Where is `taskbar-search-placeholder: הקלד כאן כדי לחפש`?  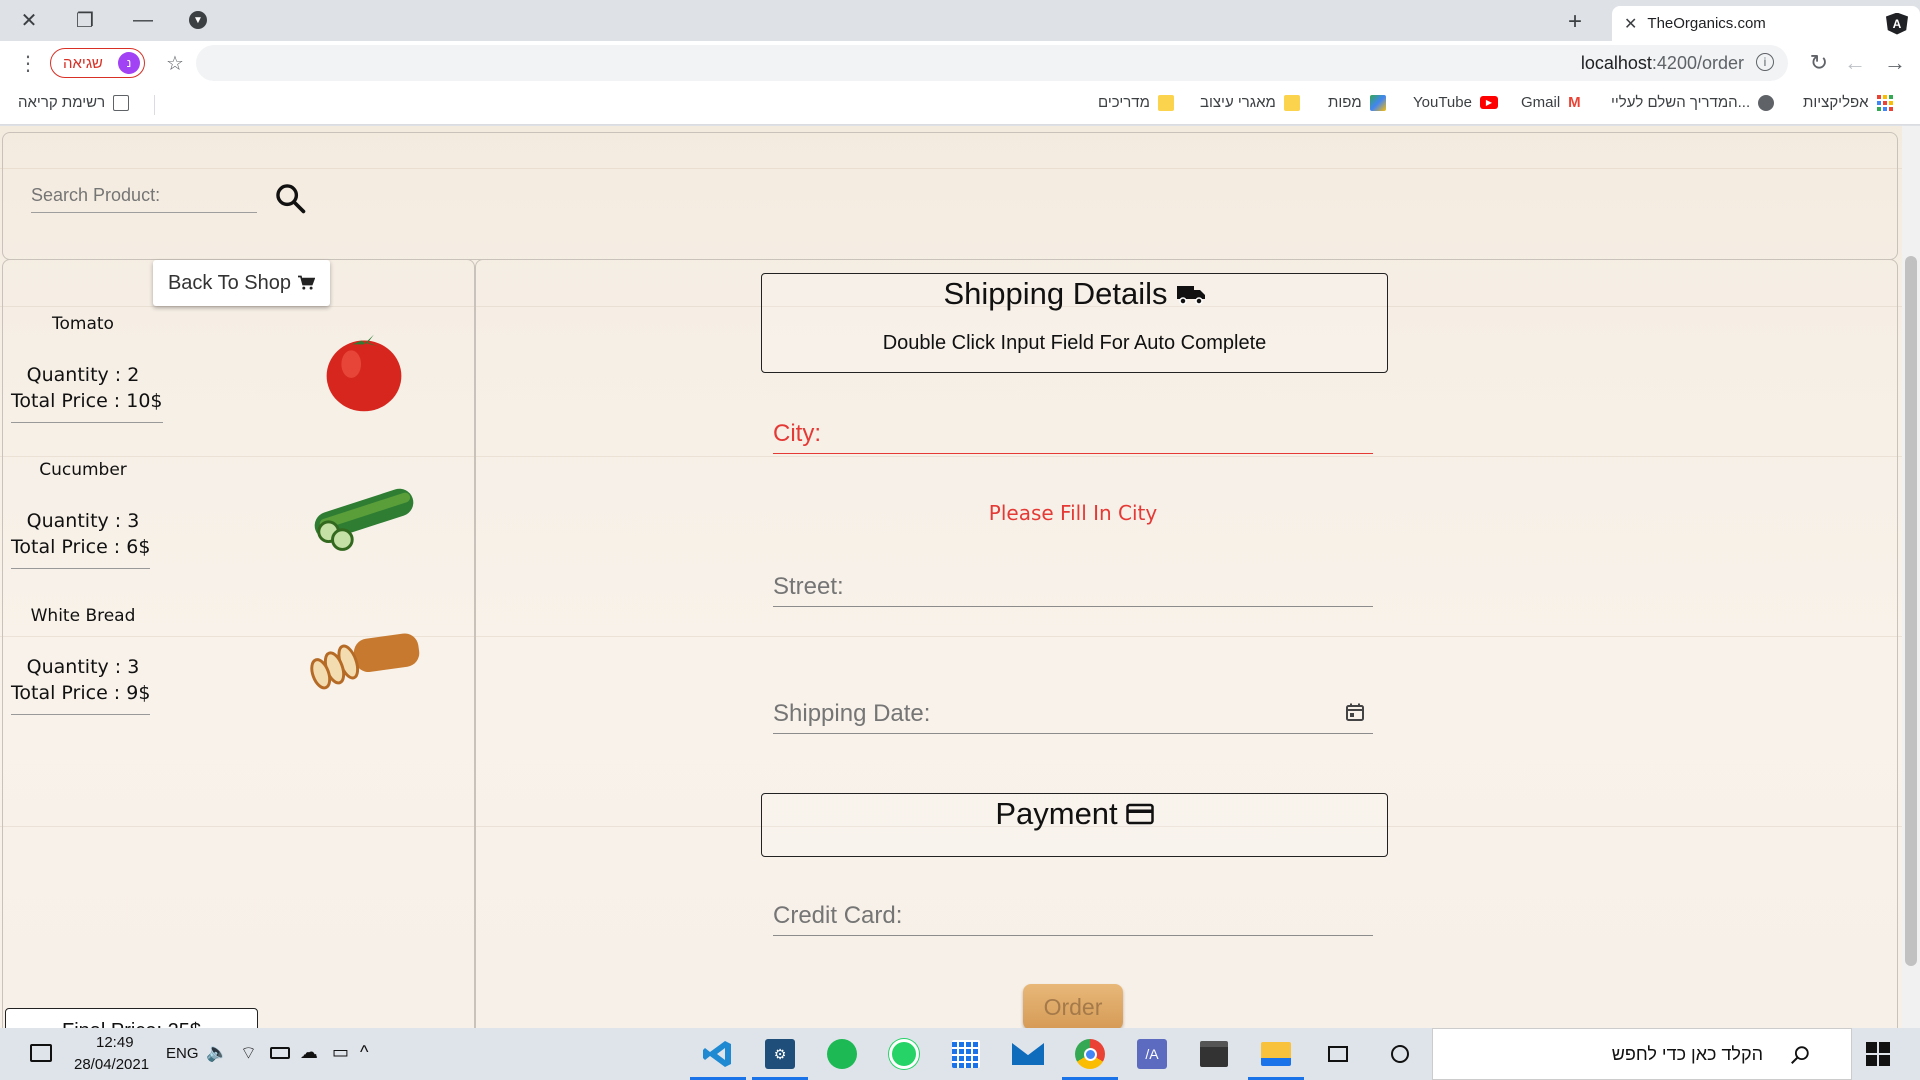
taskbar-search-placeholder: הקלד כאן כדי לחפש is located at coordinates (1687, 1054).